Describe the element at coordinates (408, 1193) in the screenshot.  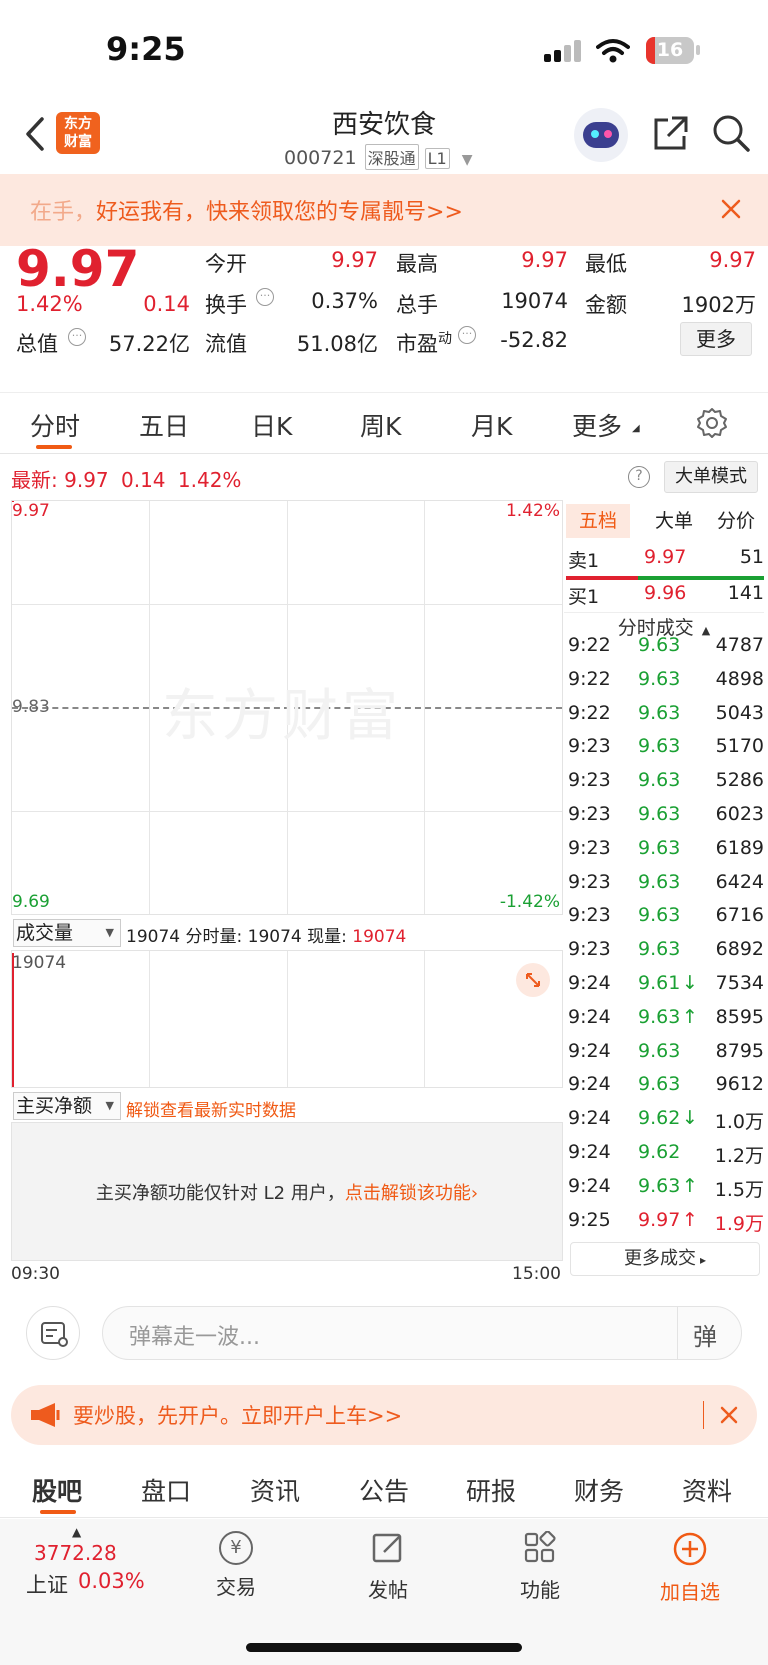
I see `net-unlock-link: 点击解锁该功能` at that location.